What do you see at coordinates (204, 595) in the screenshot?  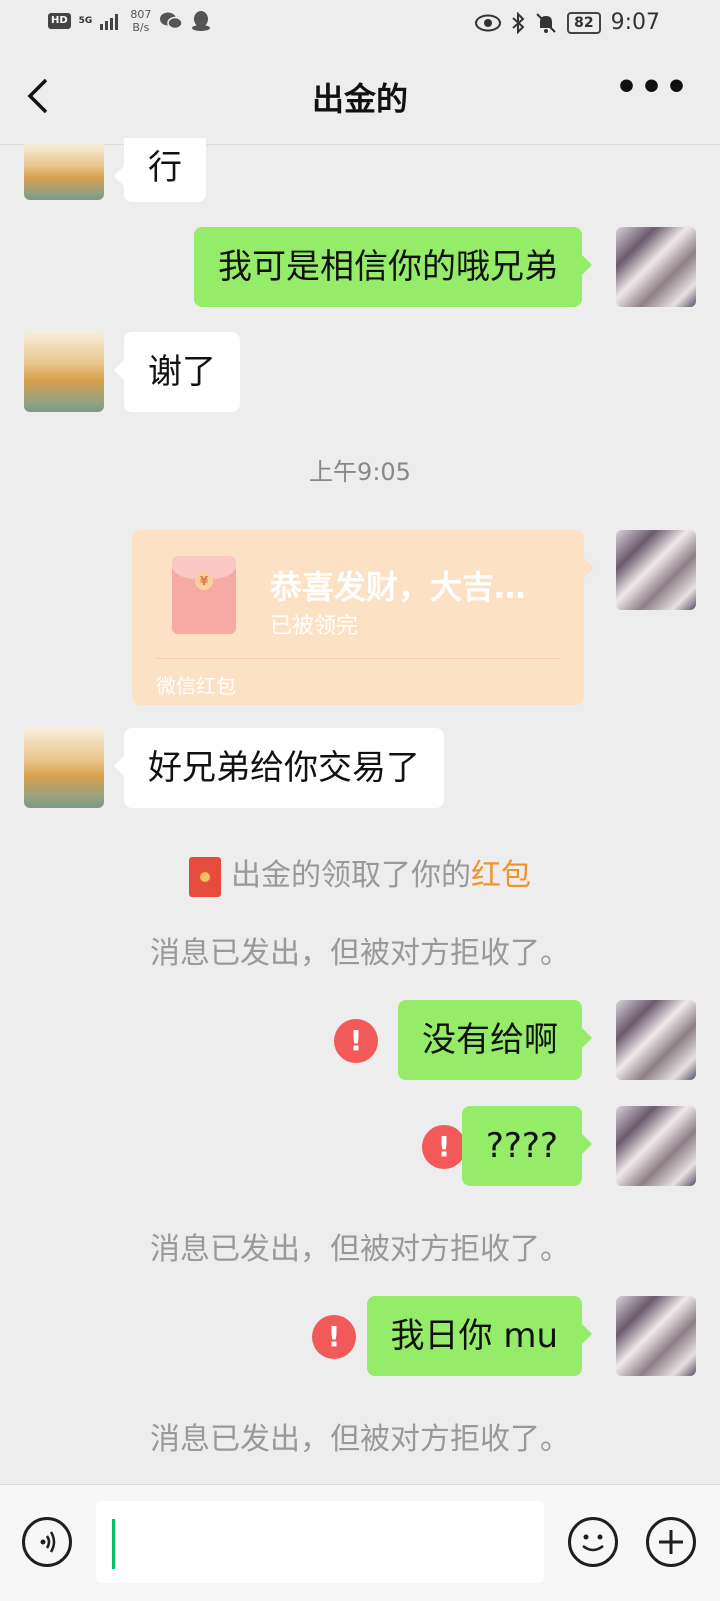 I see `red-envelope-icon: ¥` at bounding box center [204, 595].